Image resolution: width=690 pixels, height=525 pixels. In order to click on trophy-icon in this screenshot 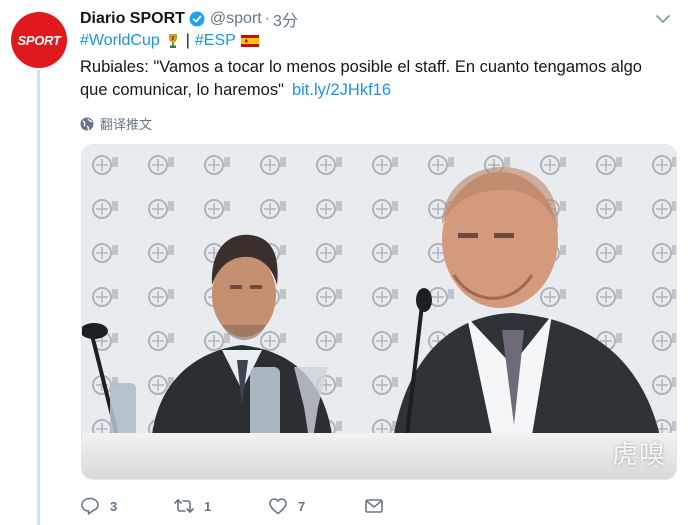, I will do `click(172, 41)`.